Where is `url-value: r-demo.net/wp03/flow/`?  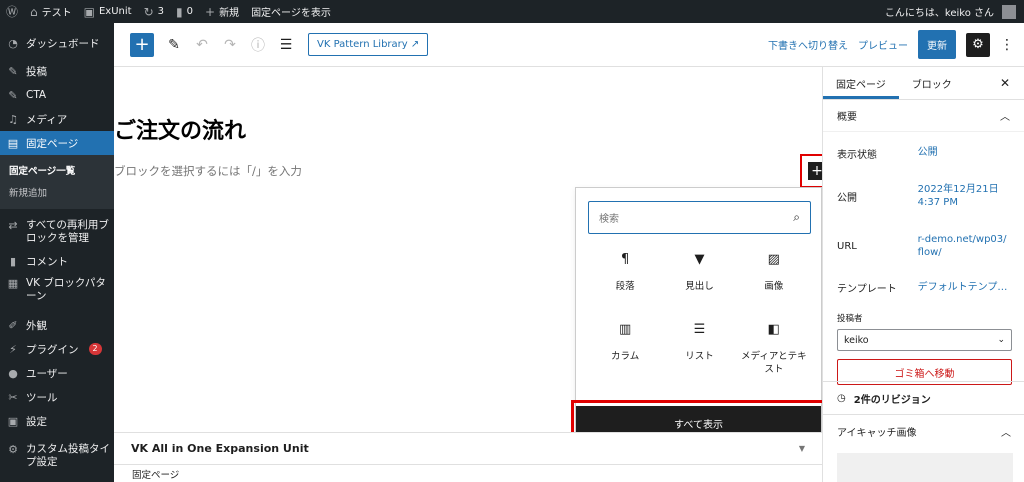
url-value: r-demo.net/wp03/flow/ is located at coordinates (964, 246).